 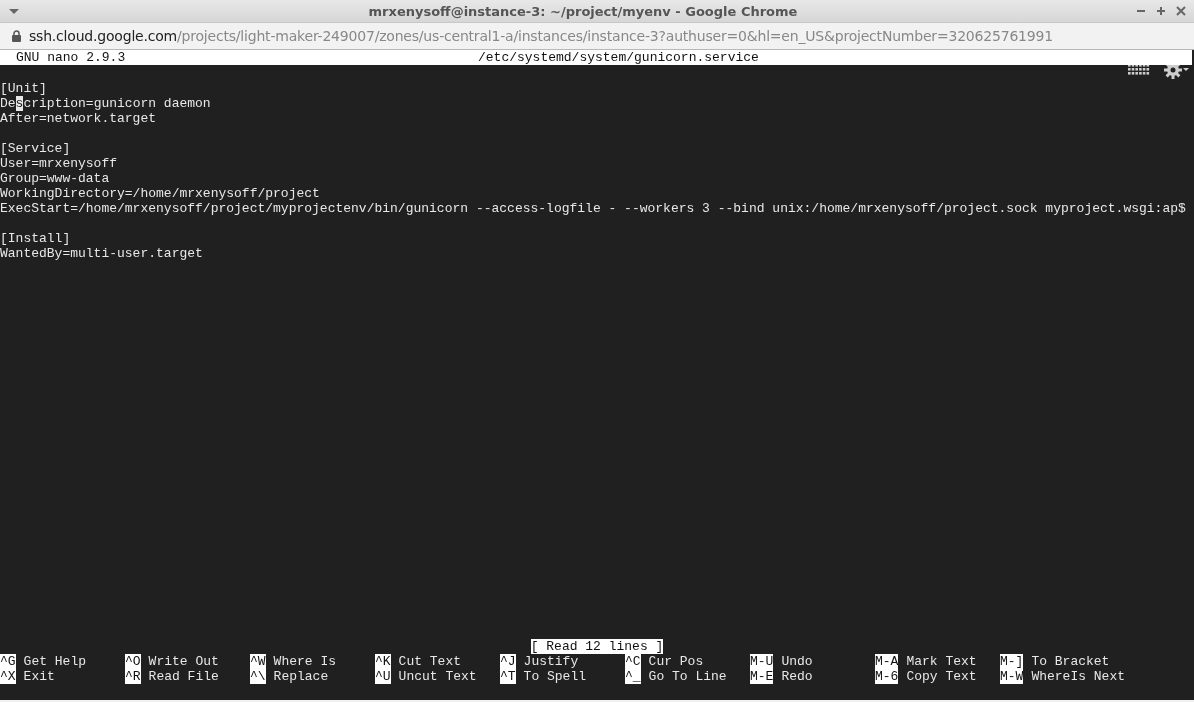 What do you see at coordinates (172, 661) in the screenshot?
I see `shortcut-item: ^O Write Out` at bounding box center [172, 661].